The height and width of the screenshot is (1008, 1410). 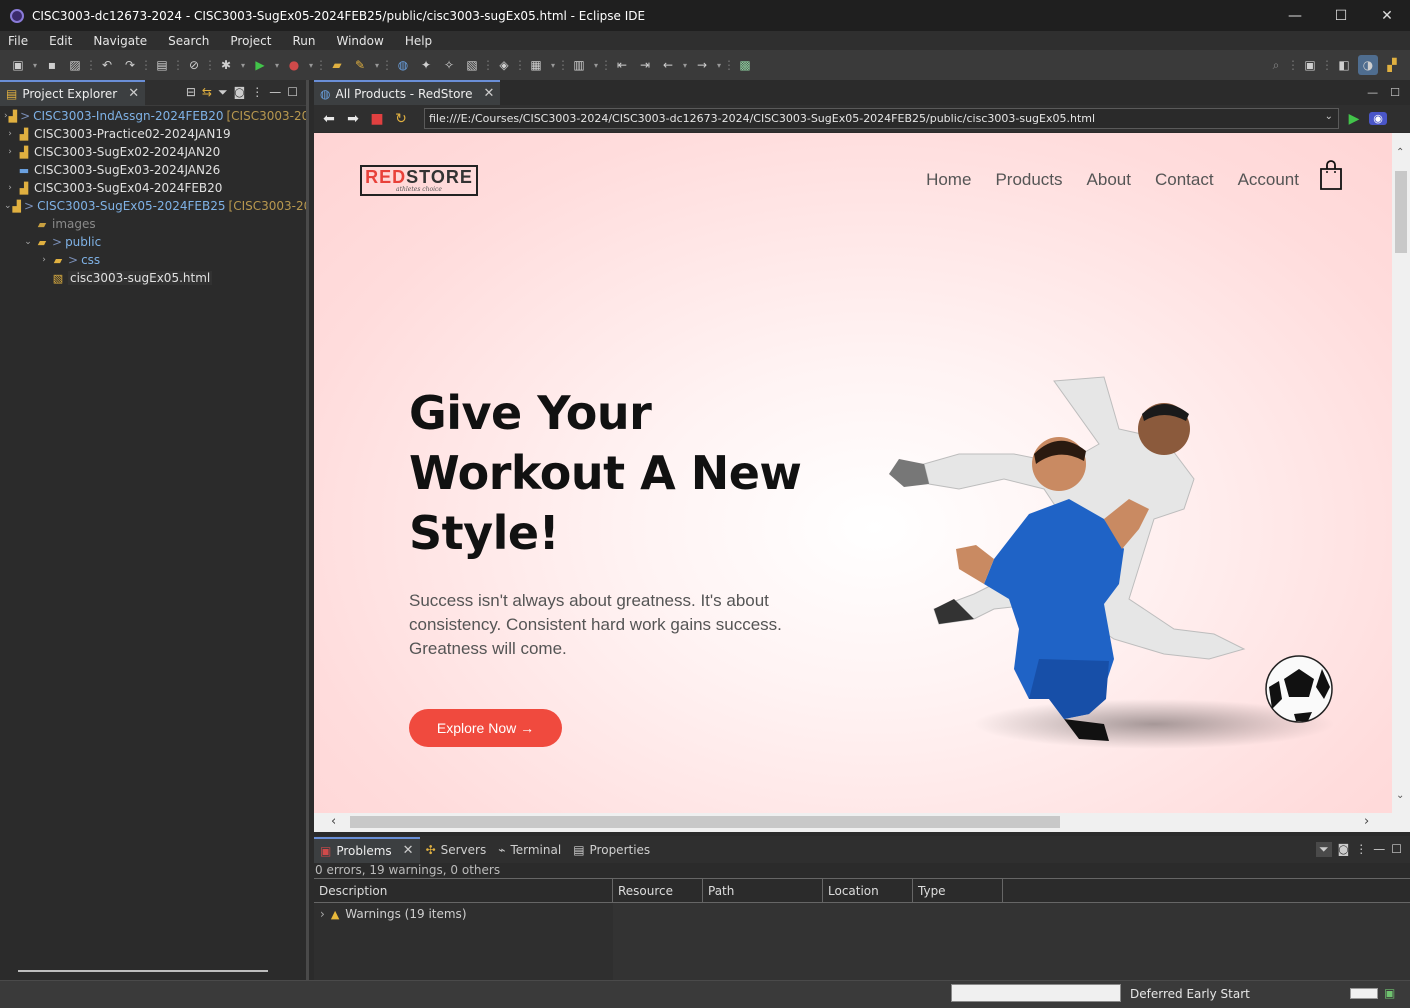 I want to click on open-perspective-icon: ▣, so click(x=1310, y=65).